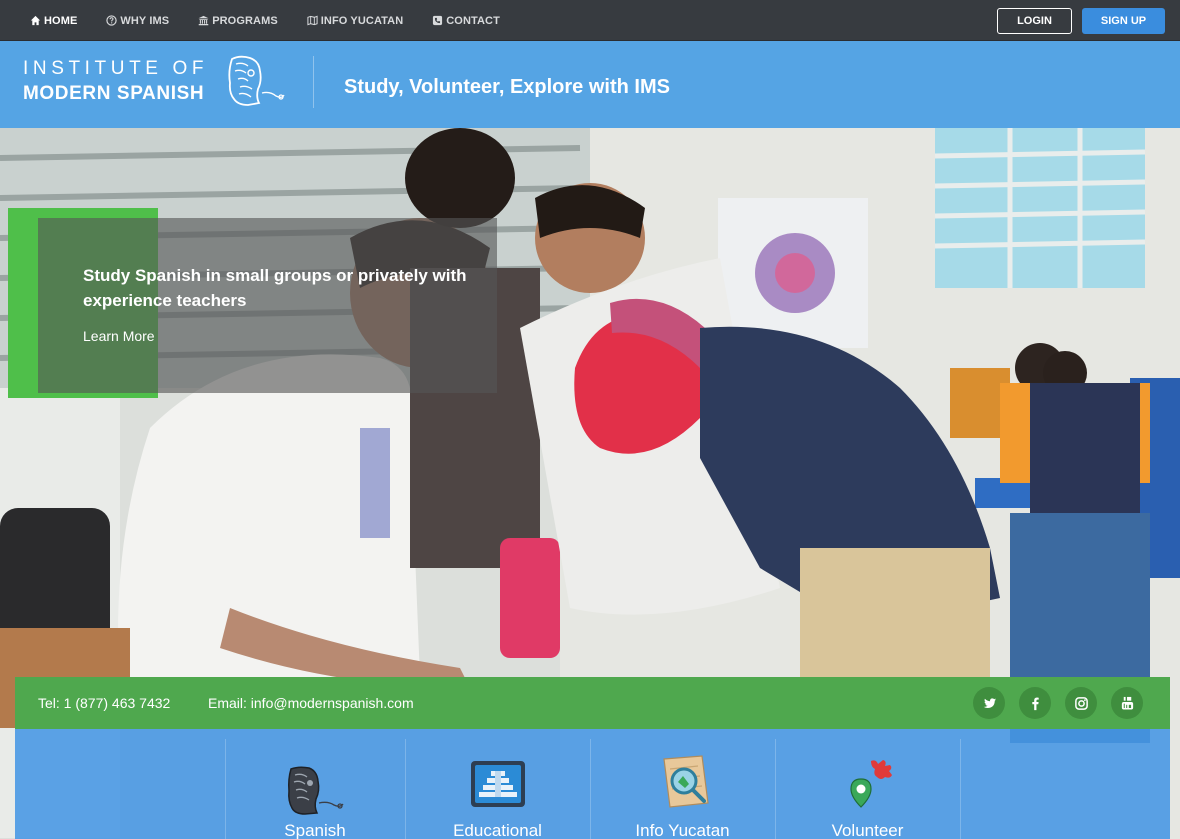 This screenshot has height=839, width=1180. What do you see at coordinates (114, 93) in the screenshot?
I see `logo-line2: MODERN SPANISH` at bounding box center [114, 93].